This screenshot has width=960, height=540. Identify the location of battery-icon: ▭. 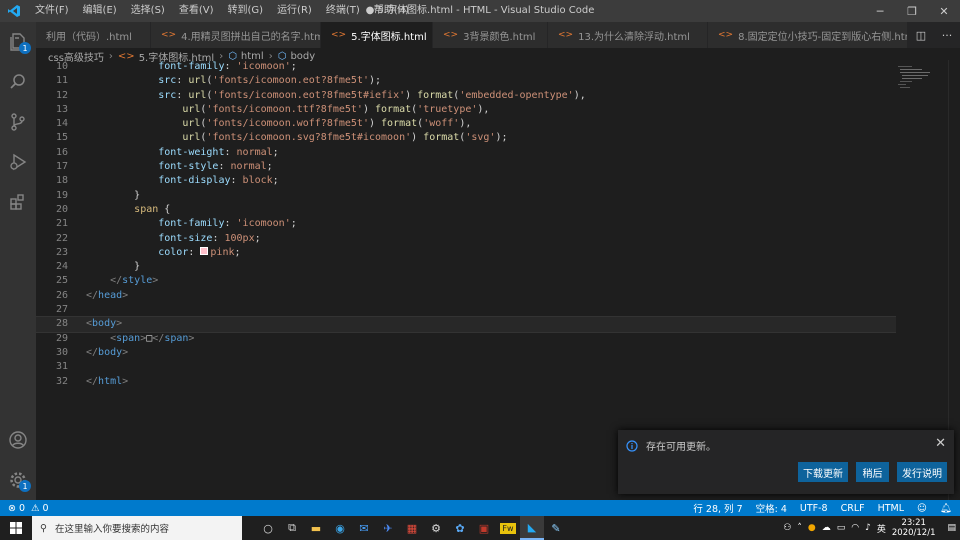
(841, 528).